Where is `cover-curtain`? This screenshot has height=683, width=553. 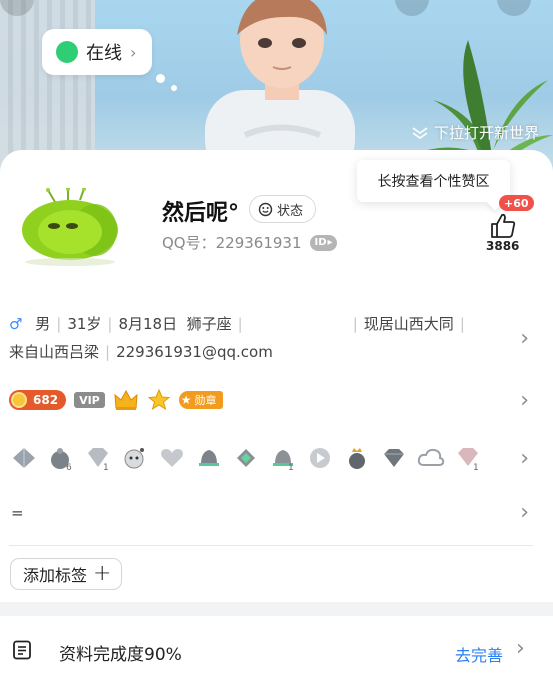
cover-curtain is located at coordinates (47, 87).